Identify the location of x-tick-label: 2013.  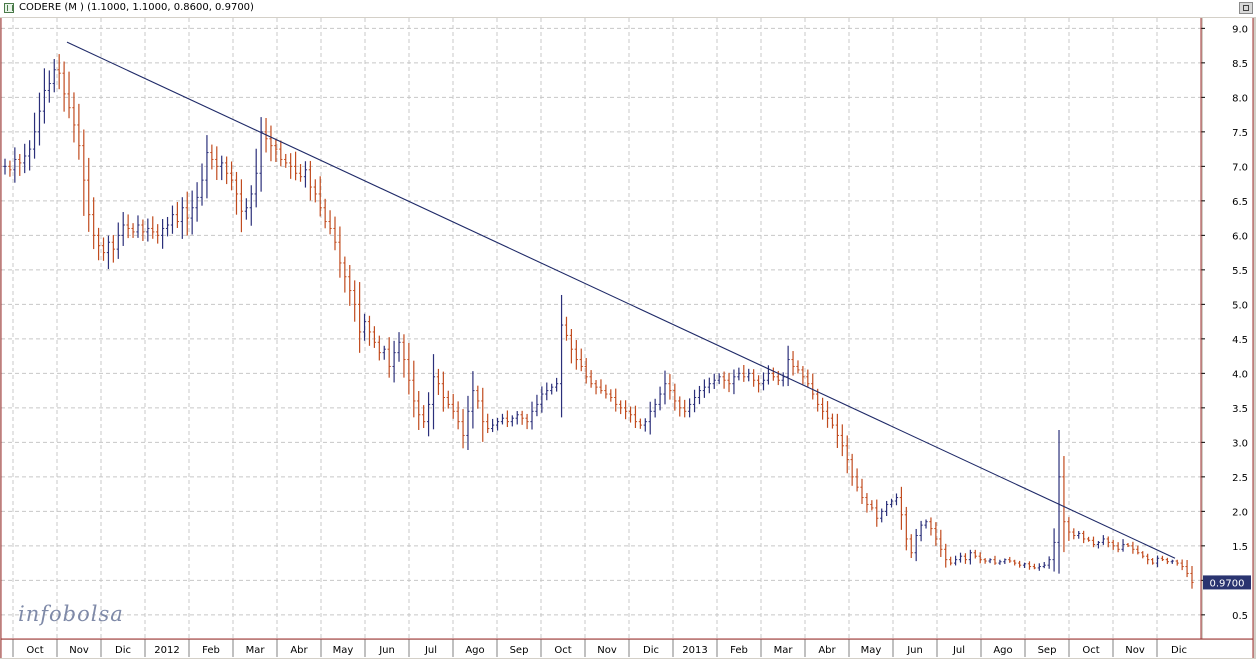
(694, 650).